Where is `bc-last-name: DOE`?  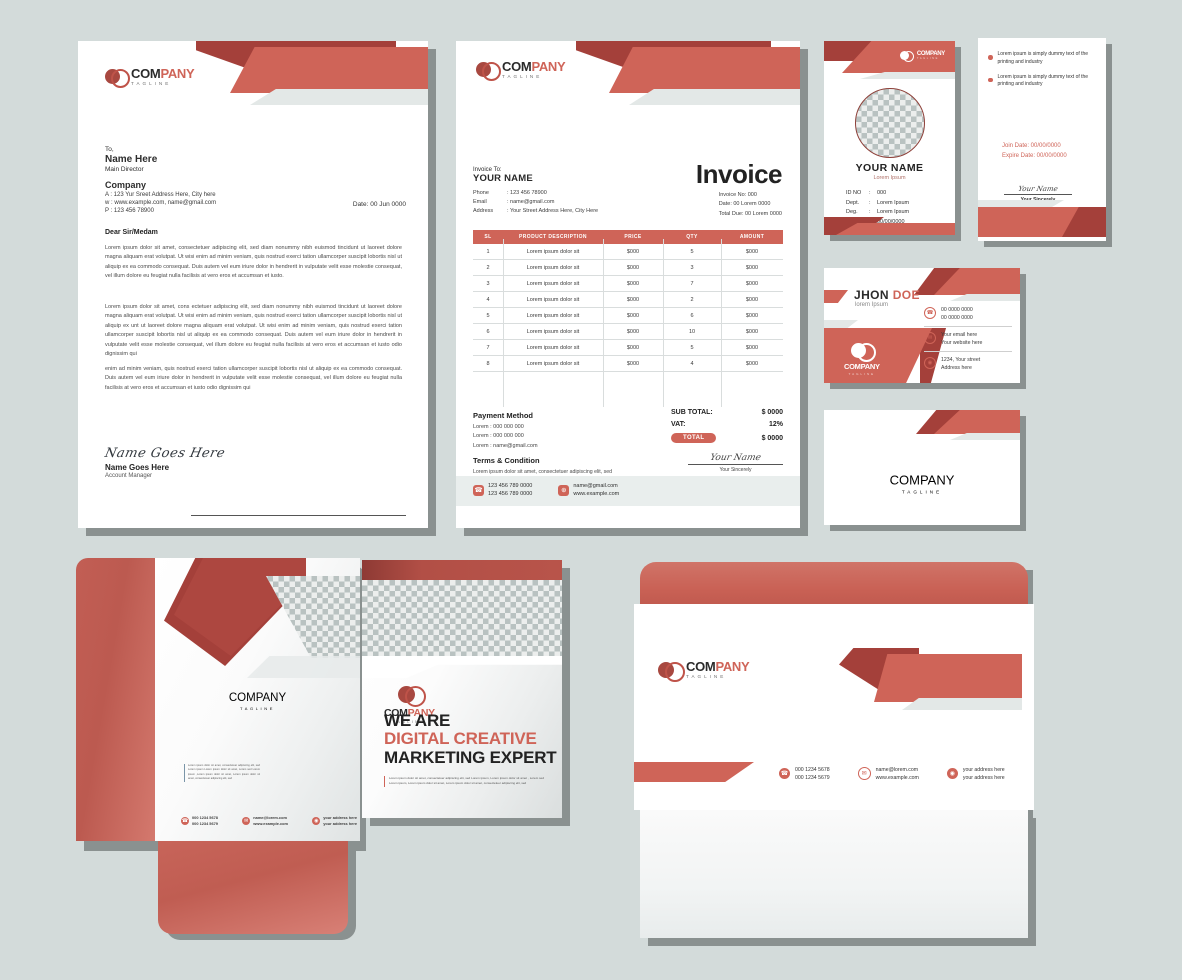
bc-last-name: DOE is located at coordinates (906, 295).